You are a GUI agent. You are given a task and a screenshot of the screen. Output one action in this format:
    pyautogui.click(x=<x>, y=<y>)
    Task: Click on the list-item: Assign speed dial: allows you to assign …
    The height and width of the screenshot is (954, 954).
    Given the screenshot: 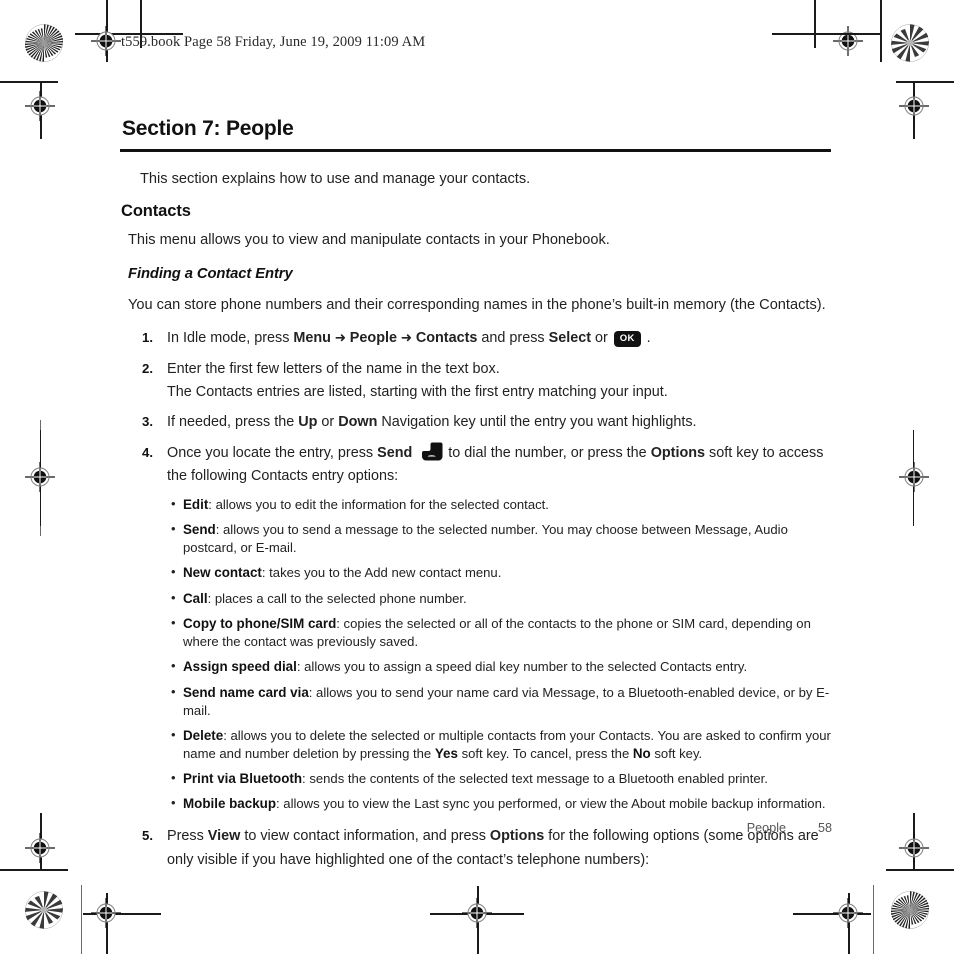 What is the action you would take?
    pyautogui.click(x=476, y=666)
    